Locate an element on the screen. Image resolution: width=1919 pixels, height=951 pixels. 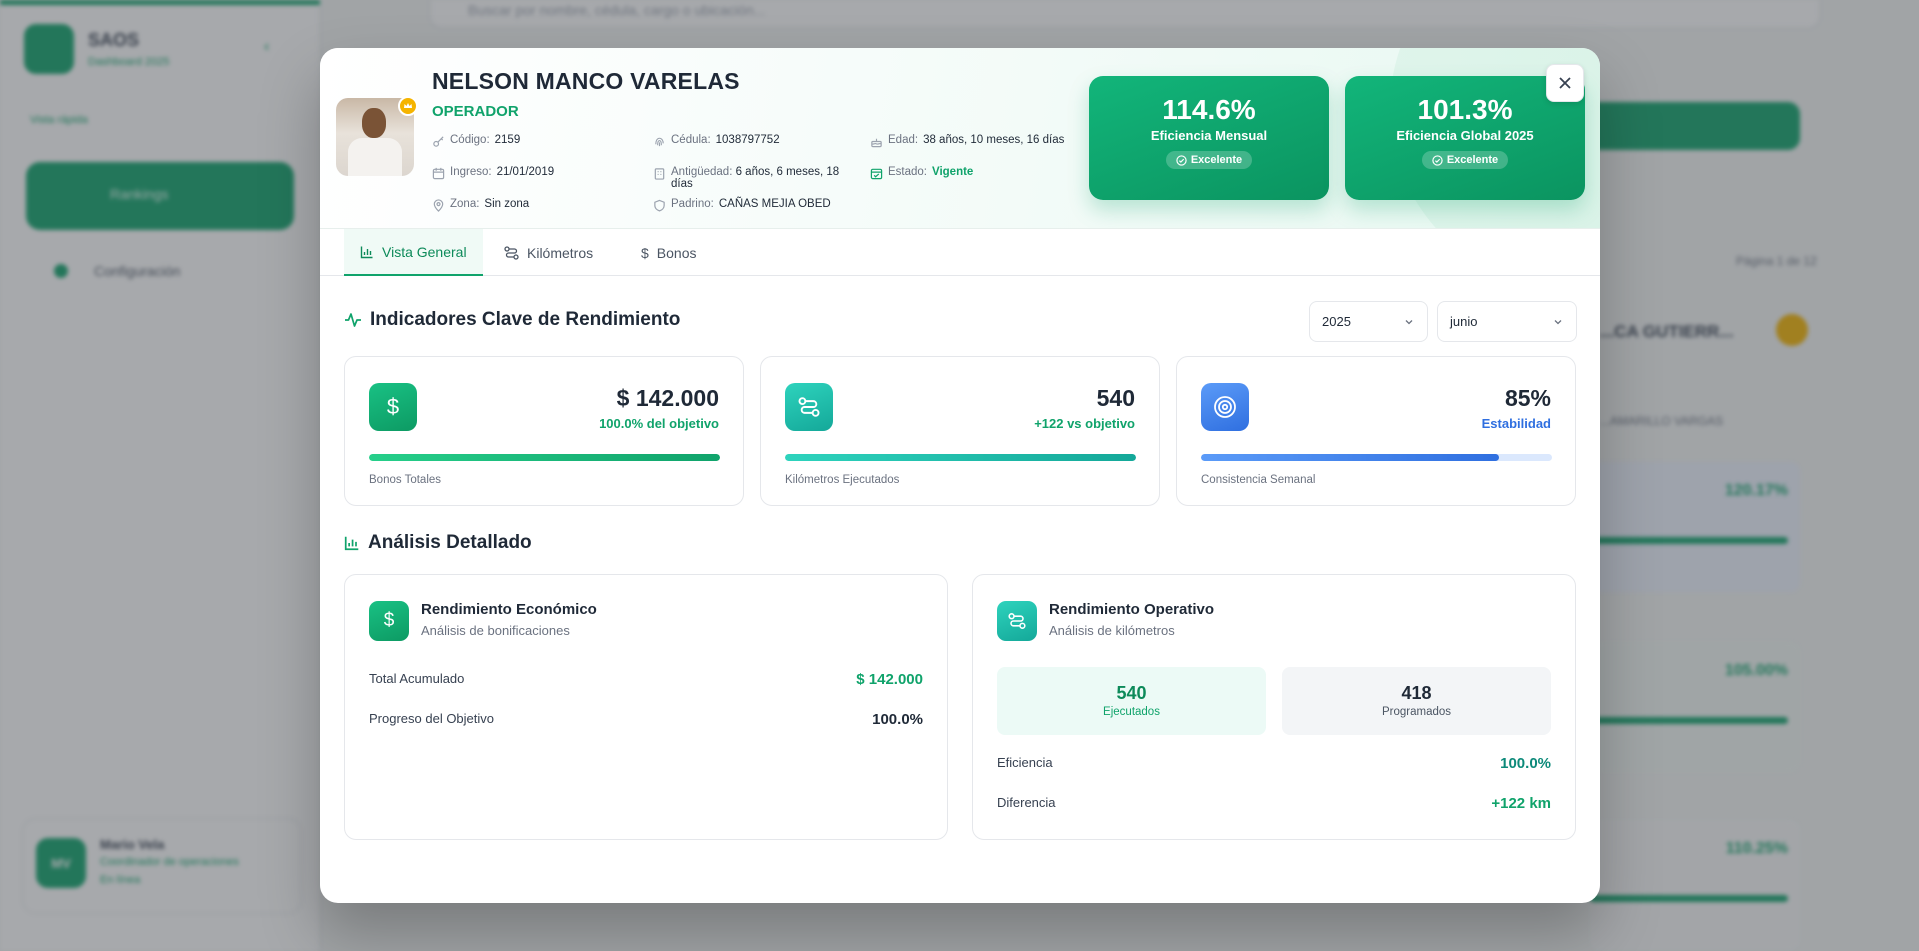
kpi-value: 85% is located at coordinates (1527, 398).